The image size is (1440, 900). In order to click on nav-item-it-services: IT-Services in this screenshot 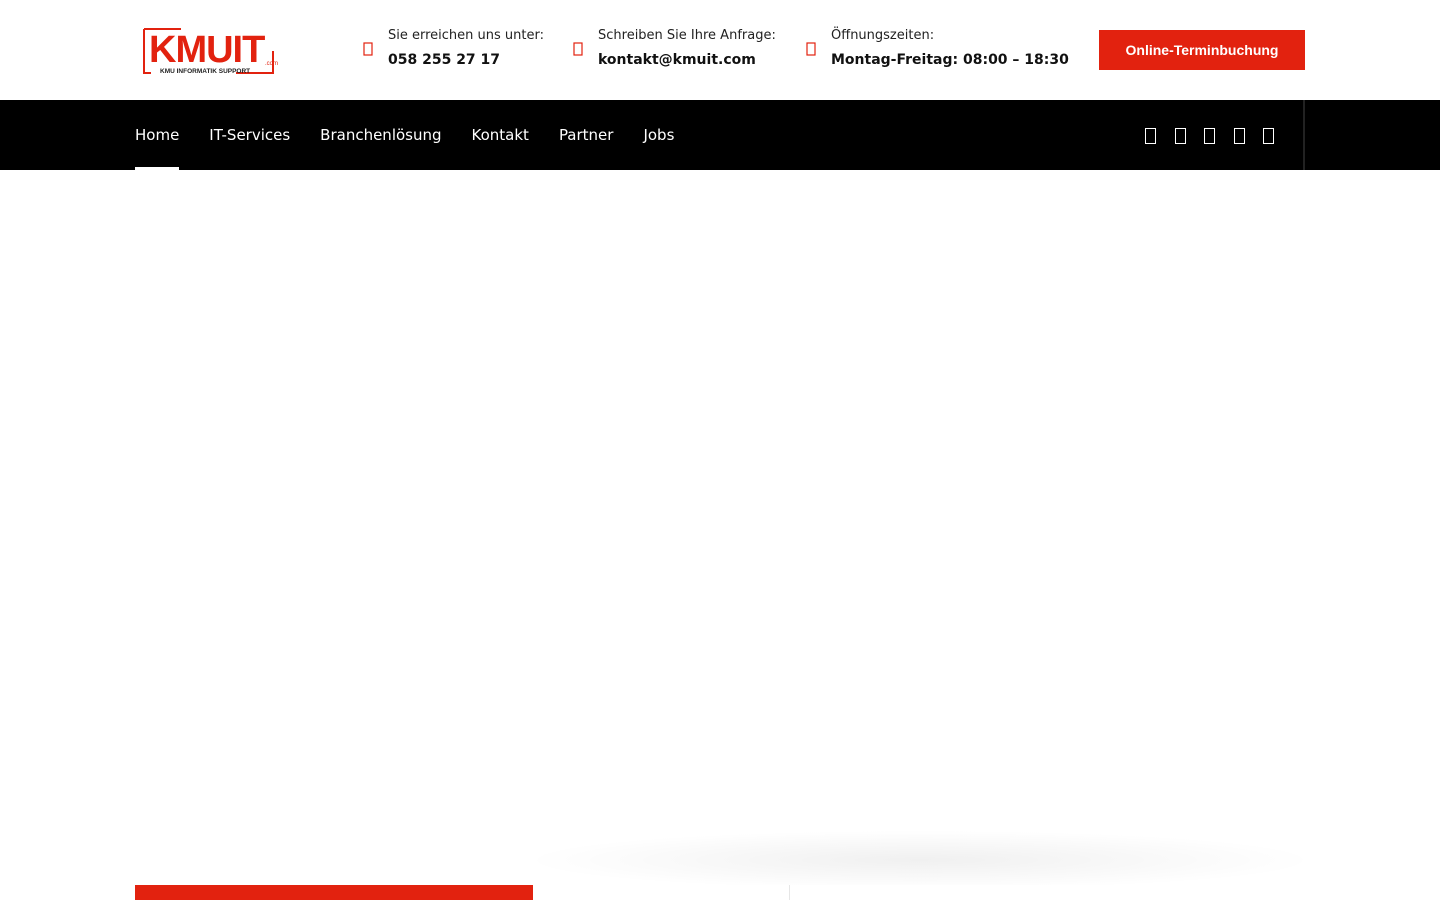, I will do `click(249, 135)`.